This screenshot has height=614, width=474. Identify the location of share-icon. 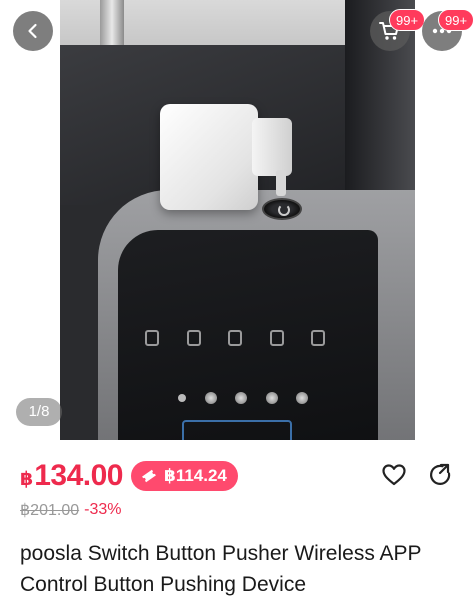
(440, 474).